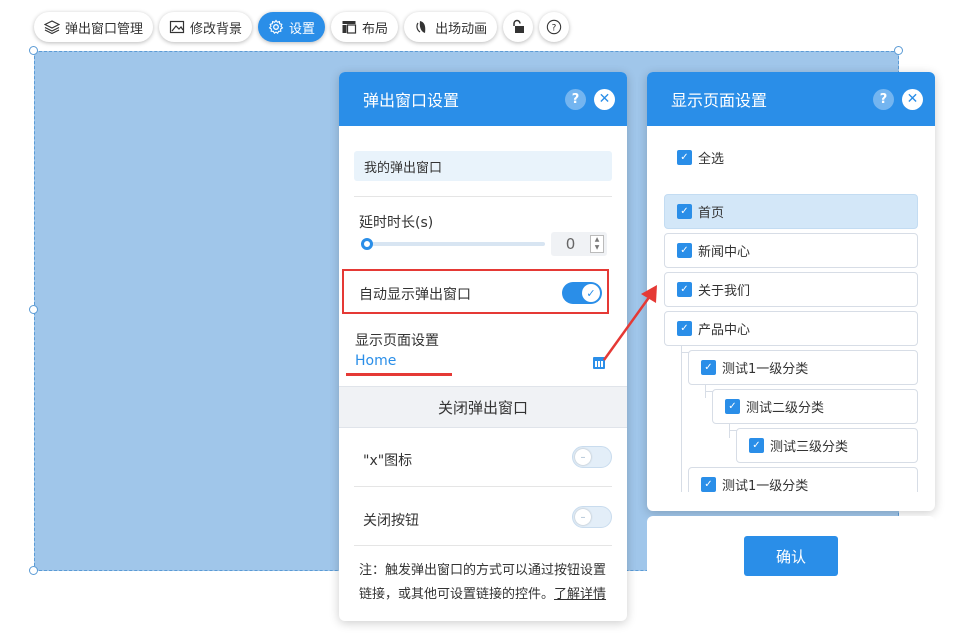  I want to click on top-toolbar: 弹出窗口管理 修改背景 设置 布局 出场动画 ?, so click(304, 27).